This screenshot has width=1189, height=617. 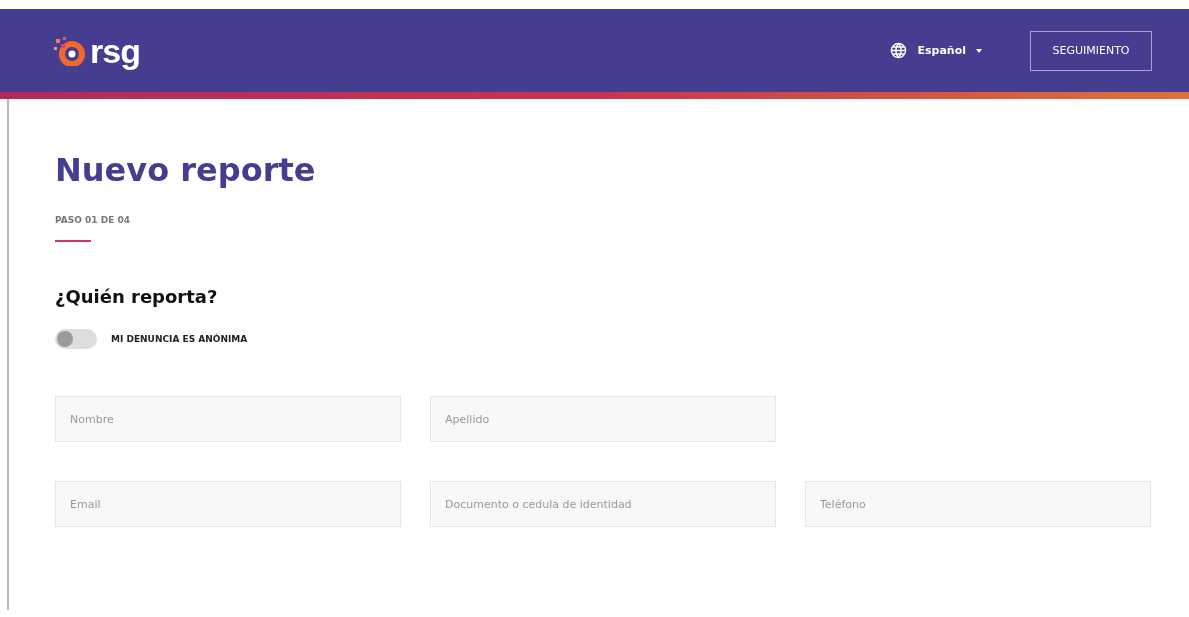 I want to click on tracking-button: SEGUIMIENTO, so click(x=1091, y=50).